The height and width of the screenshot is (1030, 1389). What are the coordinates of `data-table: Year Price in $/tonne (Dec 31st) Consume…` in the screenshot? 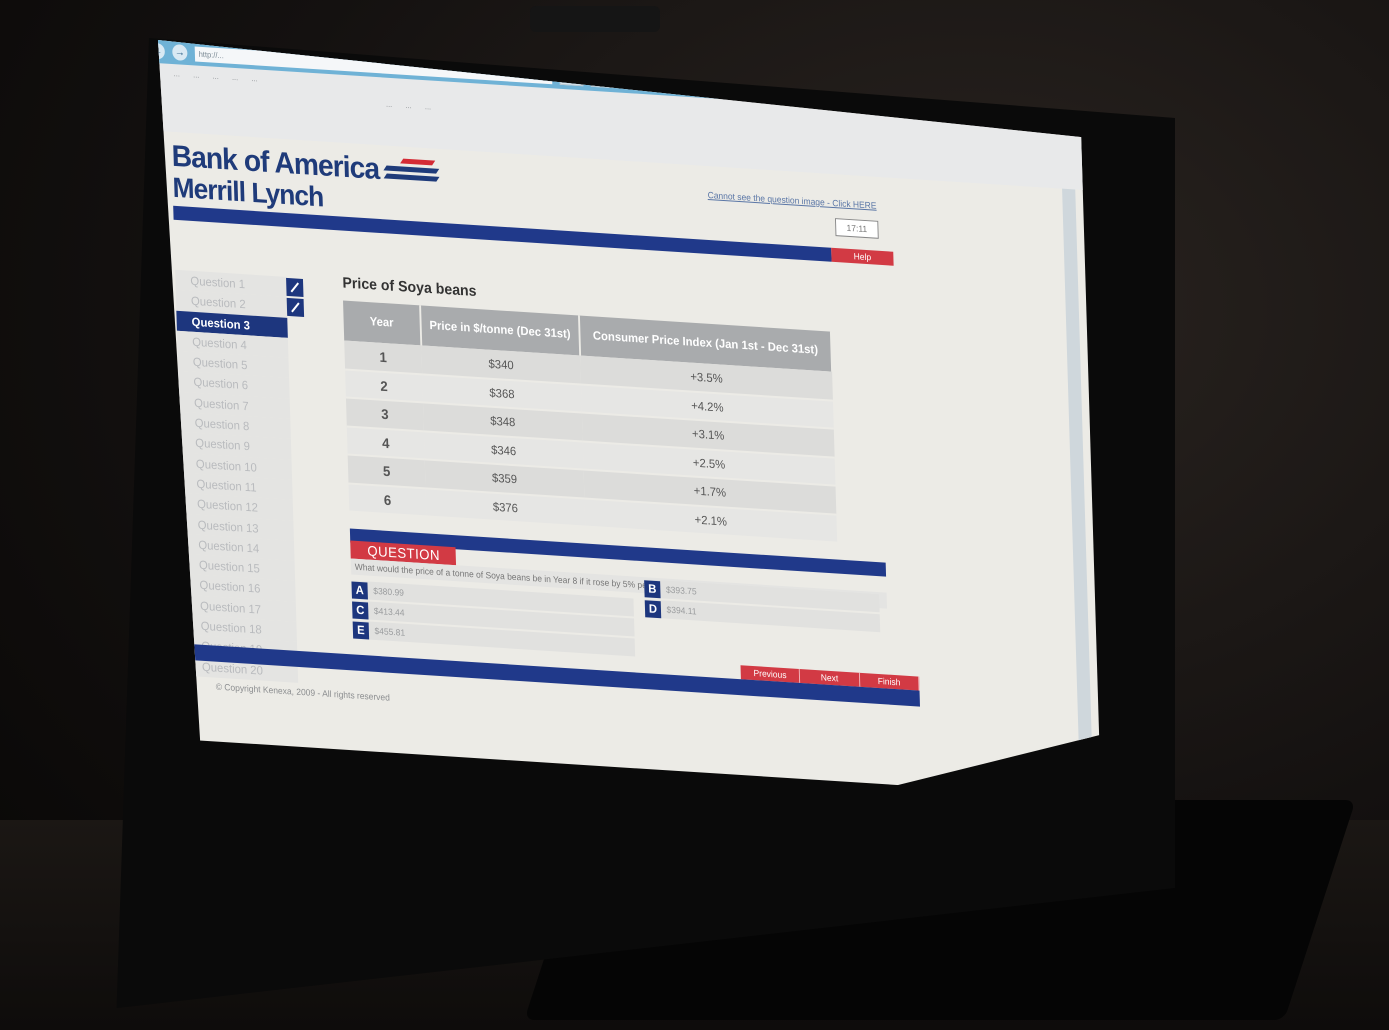 It's located at (590, 421).